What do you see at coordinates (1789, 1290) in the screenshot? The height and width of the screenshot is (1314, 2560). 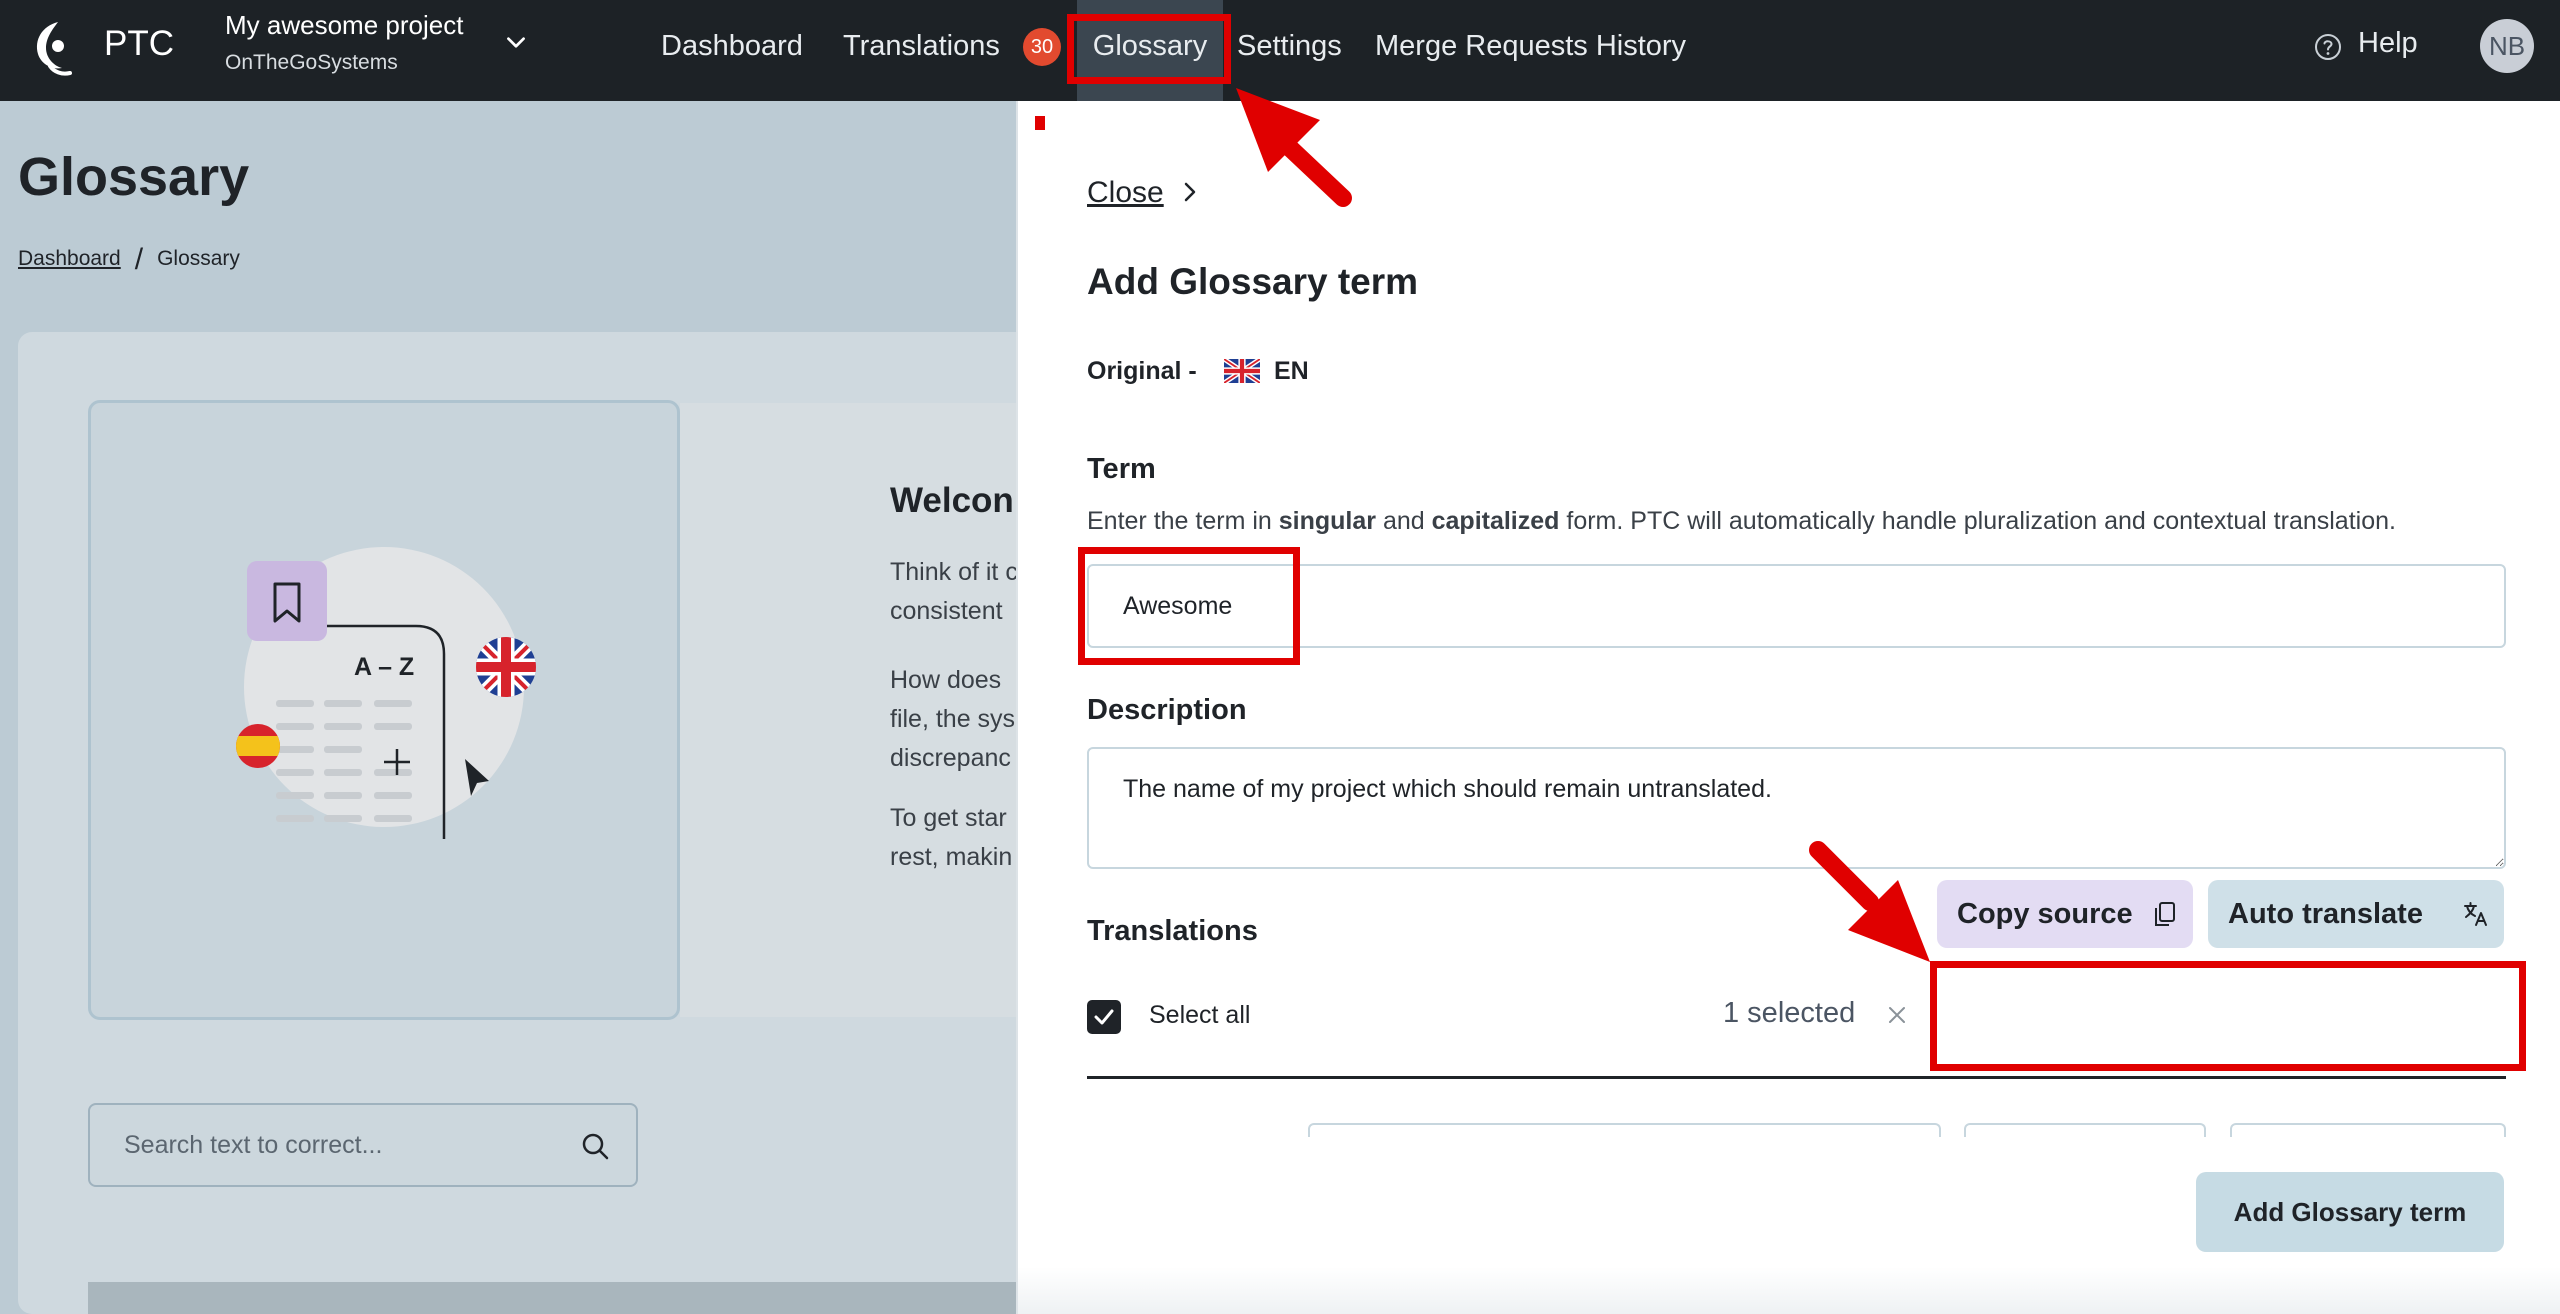 I see `drawer-footer` at bounding box center [1789, 1290].